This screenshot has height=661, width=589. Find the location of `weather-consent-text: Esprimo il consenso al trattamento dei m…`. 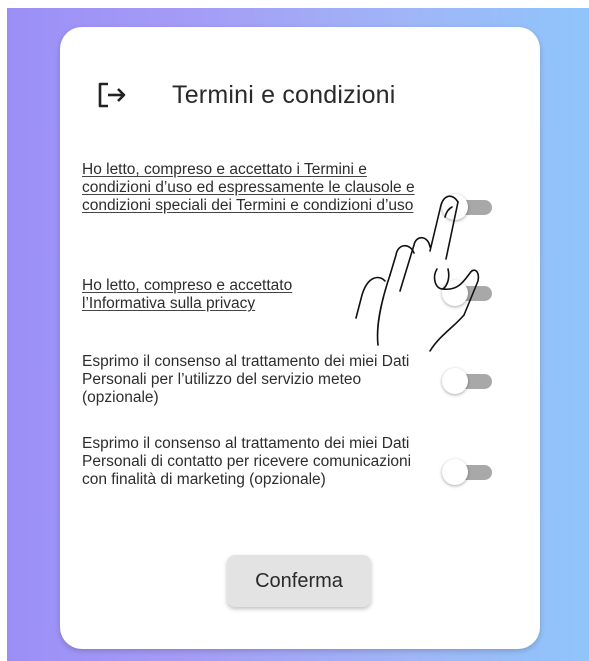

weather-consent-text: Esprimo il consenso al trattamento dei m… is located at coordinates (246, 379).